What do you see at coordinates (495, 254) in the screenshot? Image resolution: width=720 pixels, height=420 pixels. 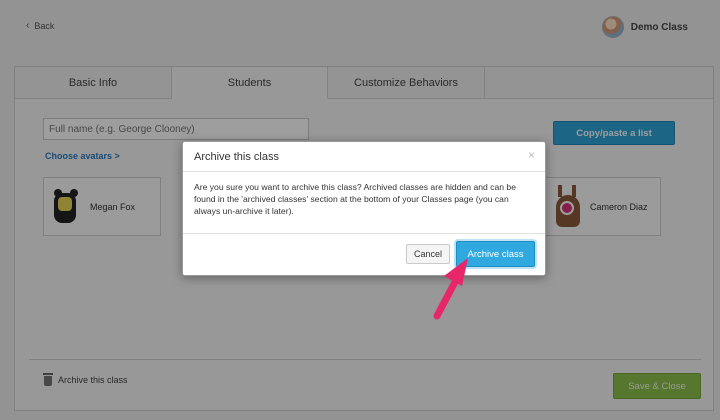 I see `archive-class-button: Archive class` at bounding box center [495, 254].